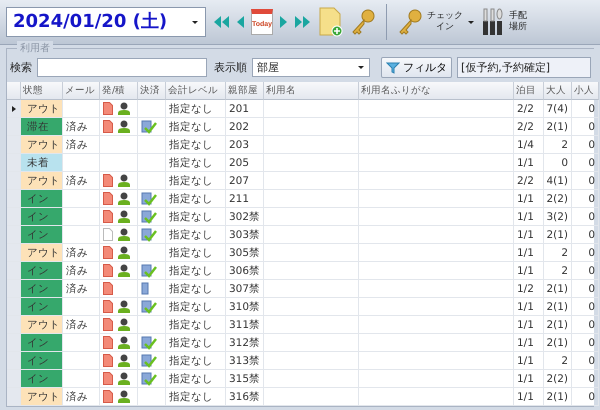 This screenshot has width=600, height=410. What do you see at coordinates (558, 109) in the screenshot?
I see `table-cell: 7(4)` at bounding box center [558, 109].